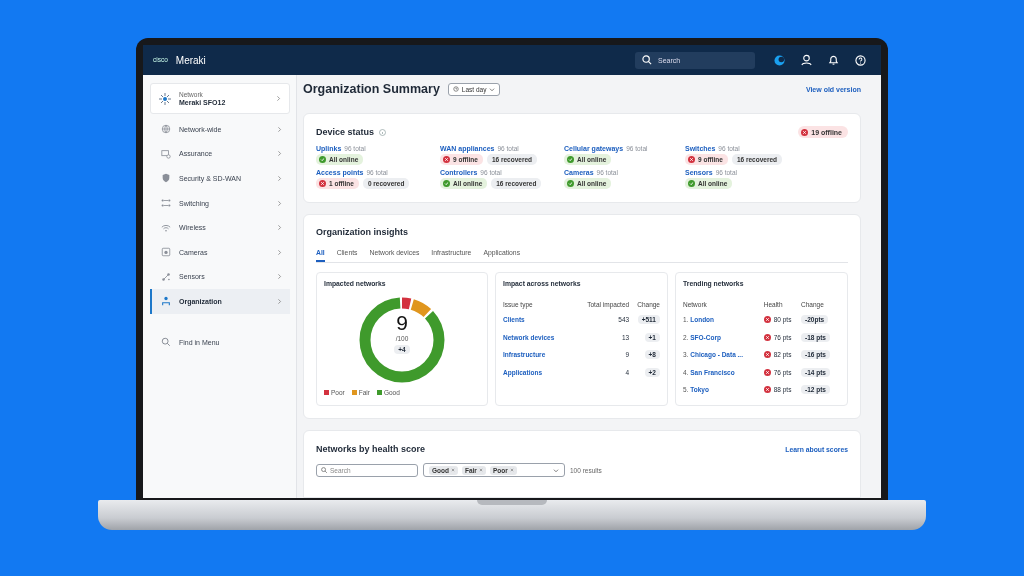 The image size is (1024, 576). What do you see at coordinates (166, 227) in the screenshot?
I see `wifi-icon` at bounding box center [166, 227].